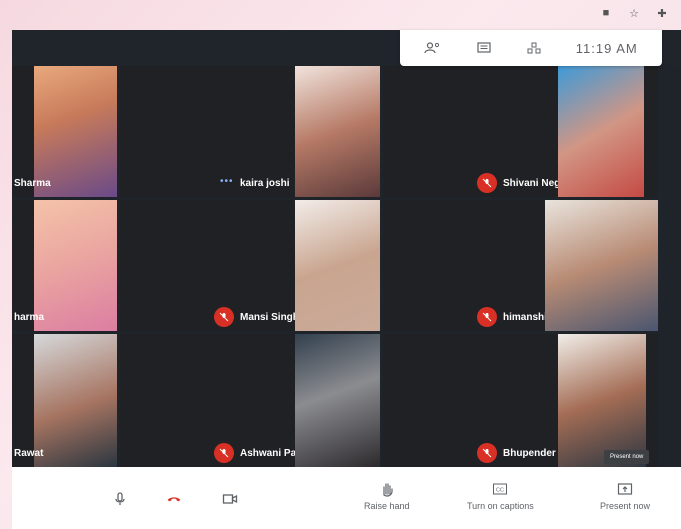 The image size is (681, 529). Describe the element at coordinates (29, 317) in the screenshot. I see `participant-name: harma` at that location.